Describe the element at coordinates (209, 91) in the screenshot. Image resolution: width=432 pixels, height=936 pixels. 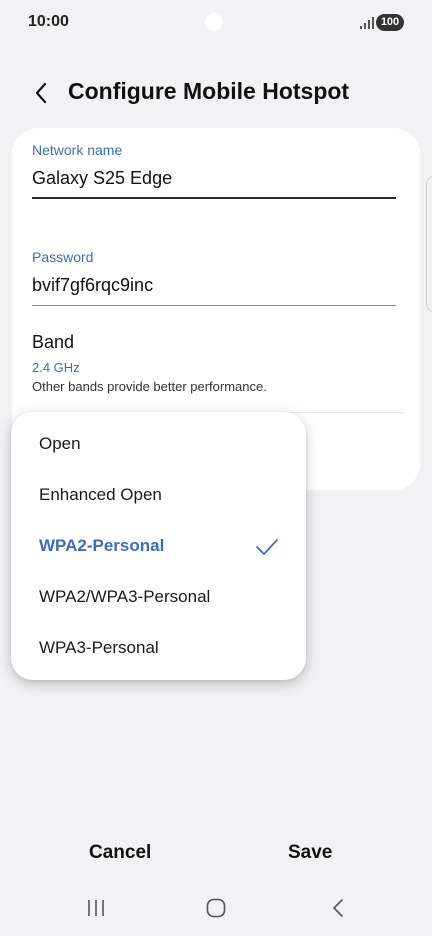
I see `page-title: Configure Mobile Hotspot` at that location.